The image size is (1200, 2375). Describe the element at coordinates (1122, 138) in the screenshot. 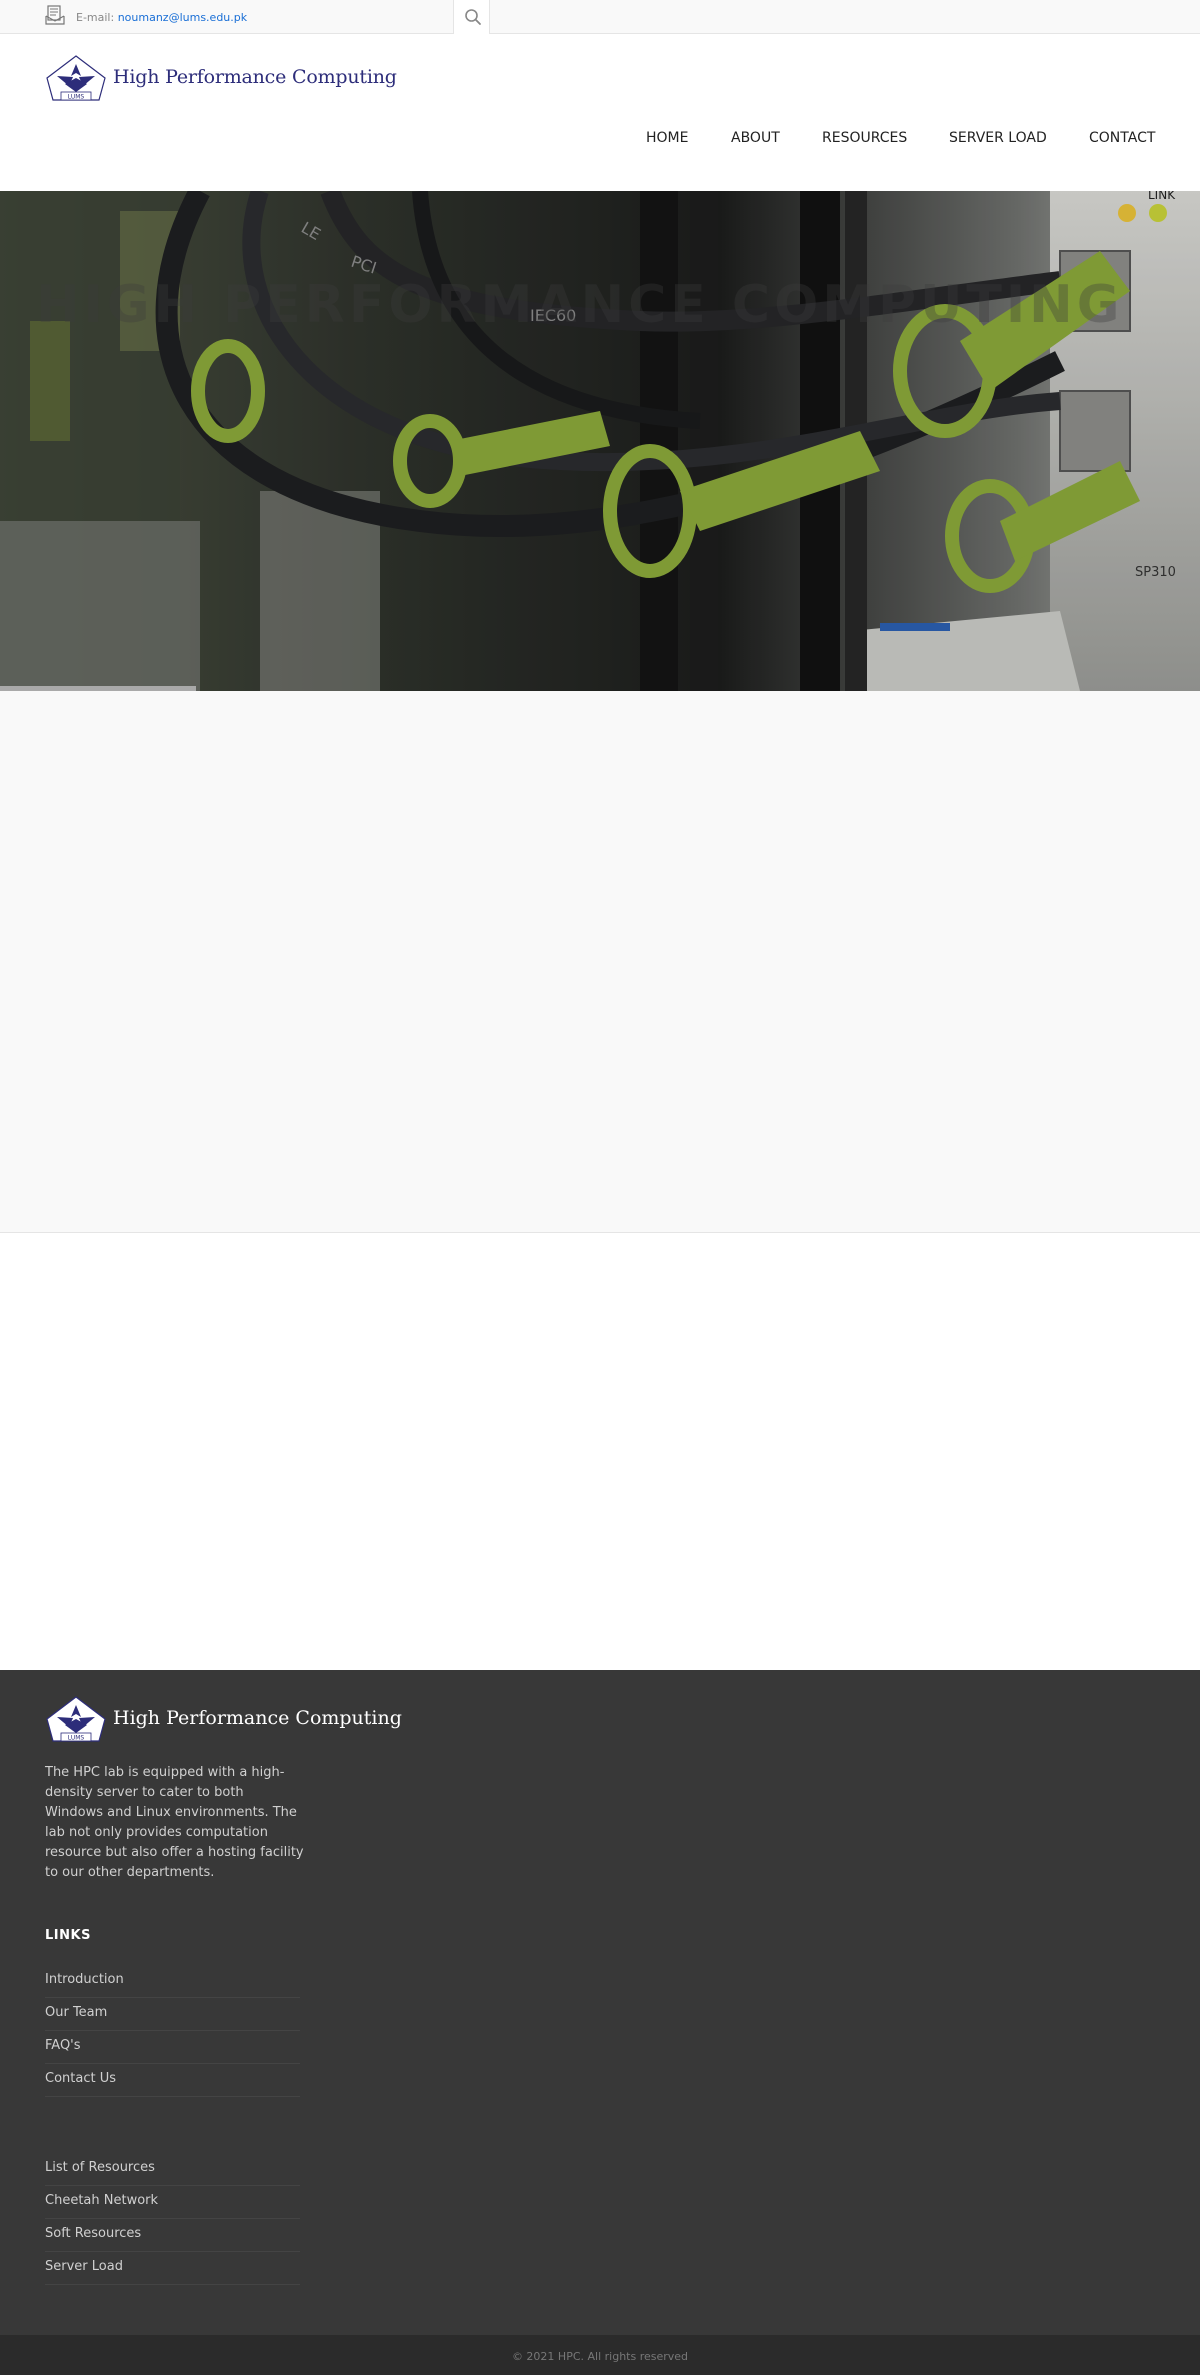

I see `nav-contact: CONTACT` at that location.